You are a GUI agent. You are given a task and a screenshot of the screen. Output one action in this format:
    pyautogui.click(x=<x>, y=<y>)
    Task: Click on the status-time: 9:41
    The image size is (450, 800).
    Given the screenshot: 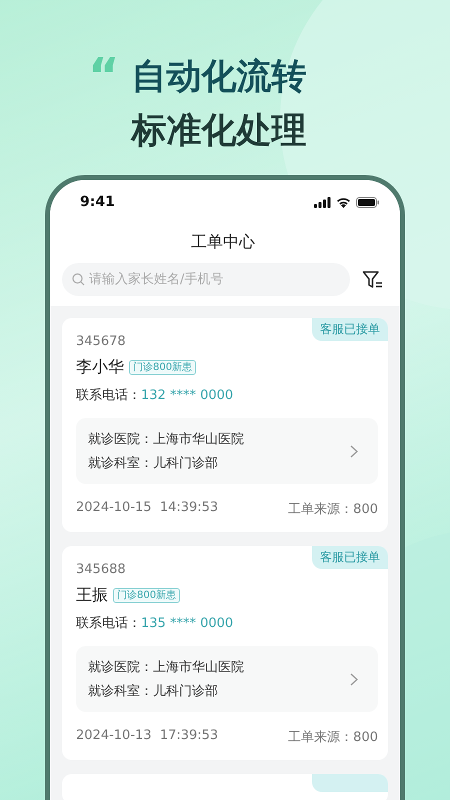 What is the action you would take?
    pyautogui.click(x=97, y=202)
    